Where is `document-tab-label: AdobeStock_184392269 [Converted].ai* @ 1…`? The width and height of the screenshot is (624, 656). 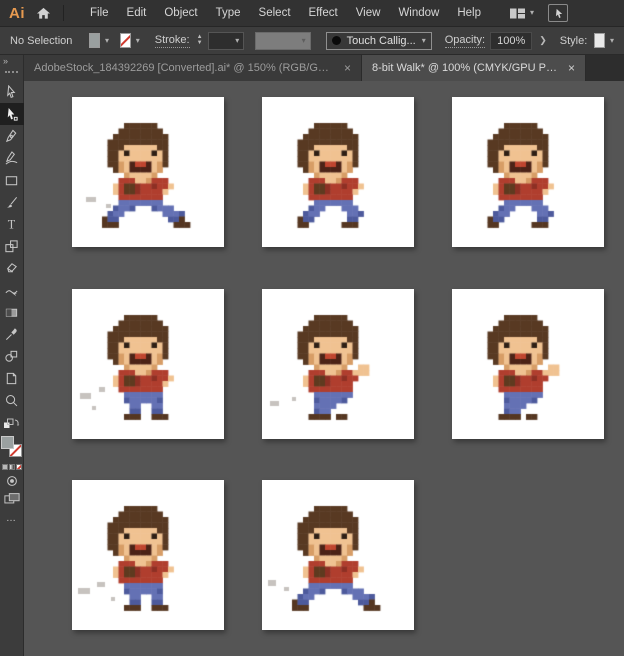
document-tab-label: AdobeStock_184392269 [Converted].ai* @ 1… is located at coordinates (184, 68).